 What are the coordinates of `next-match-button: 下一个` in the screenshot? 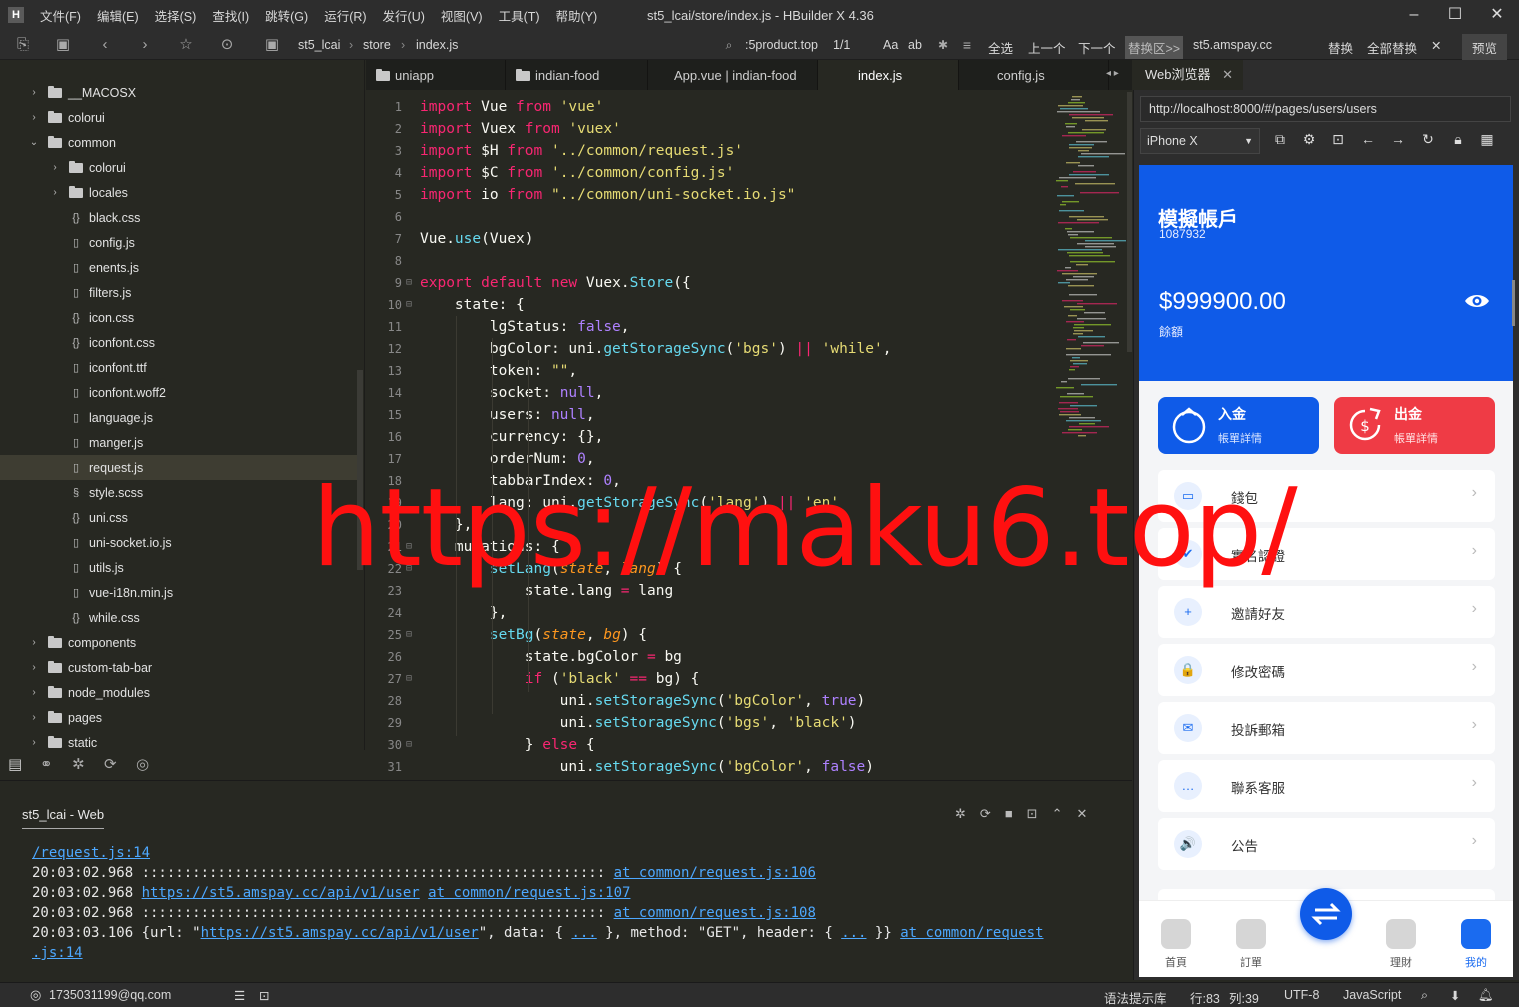 It's located at (1097, 47).